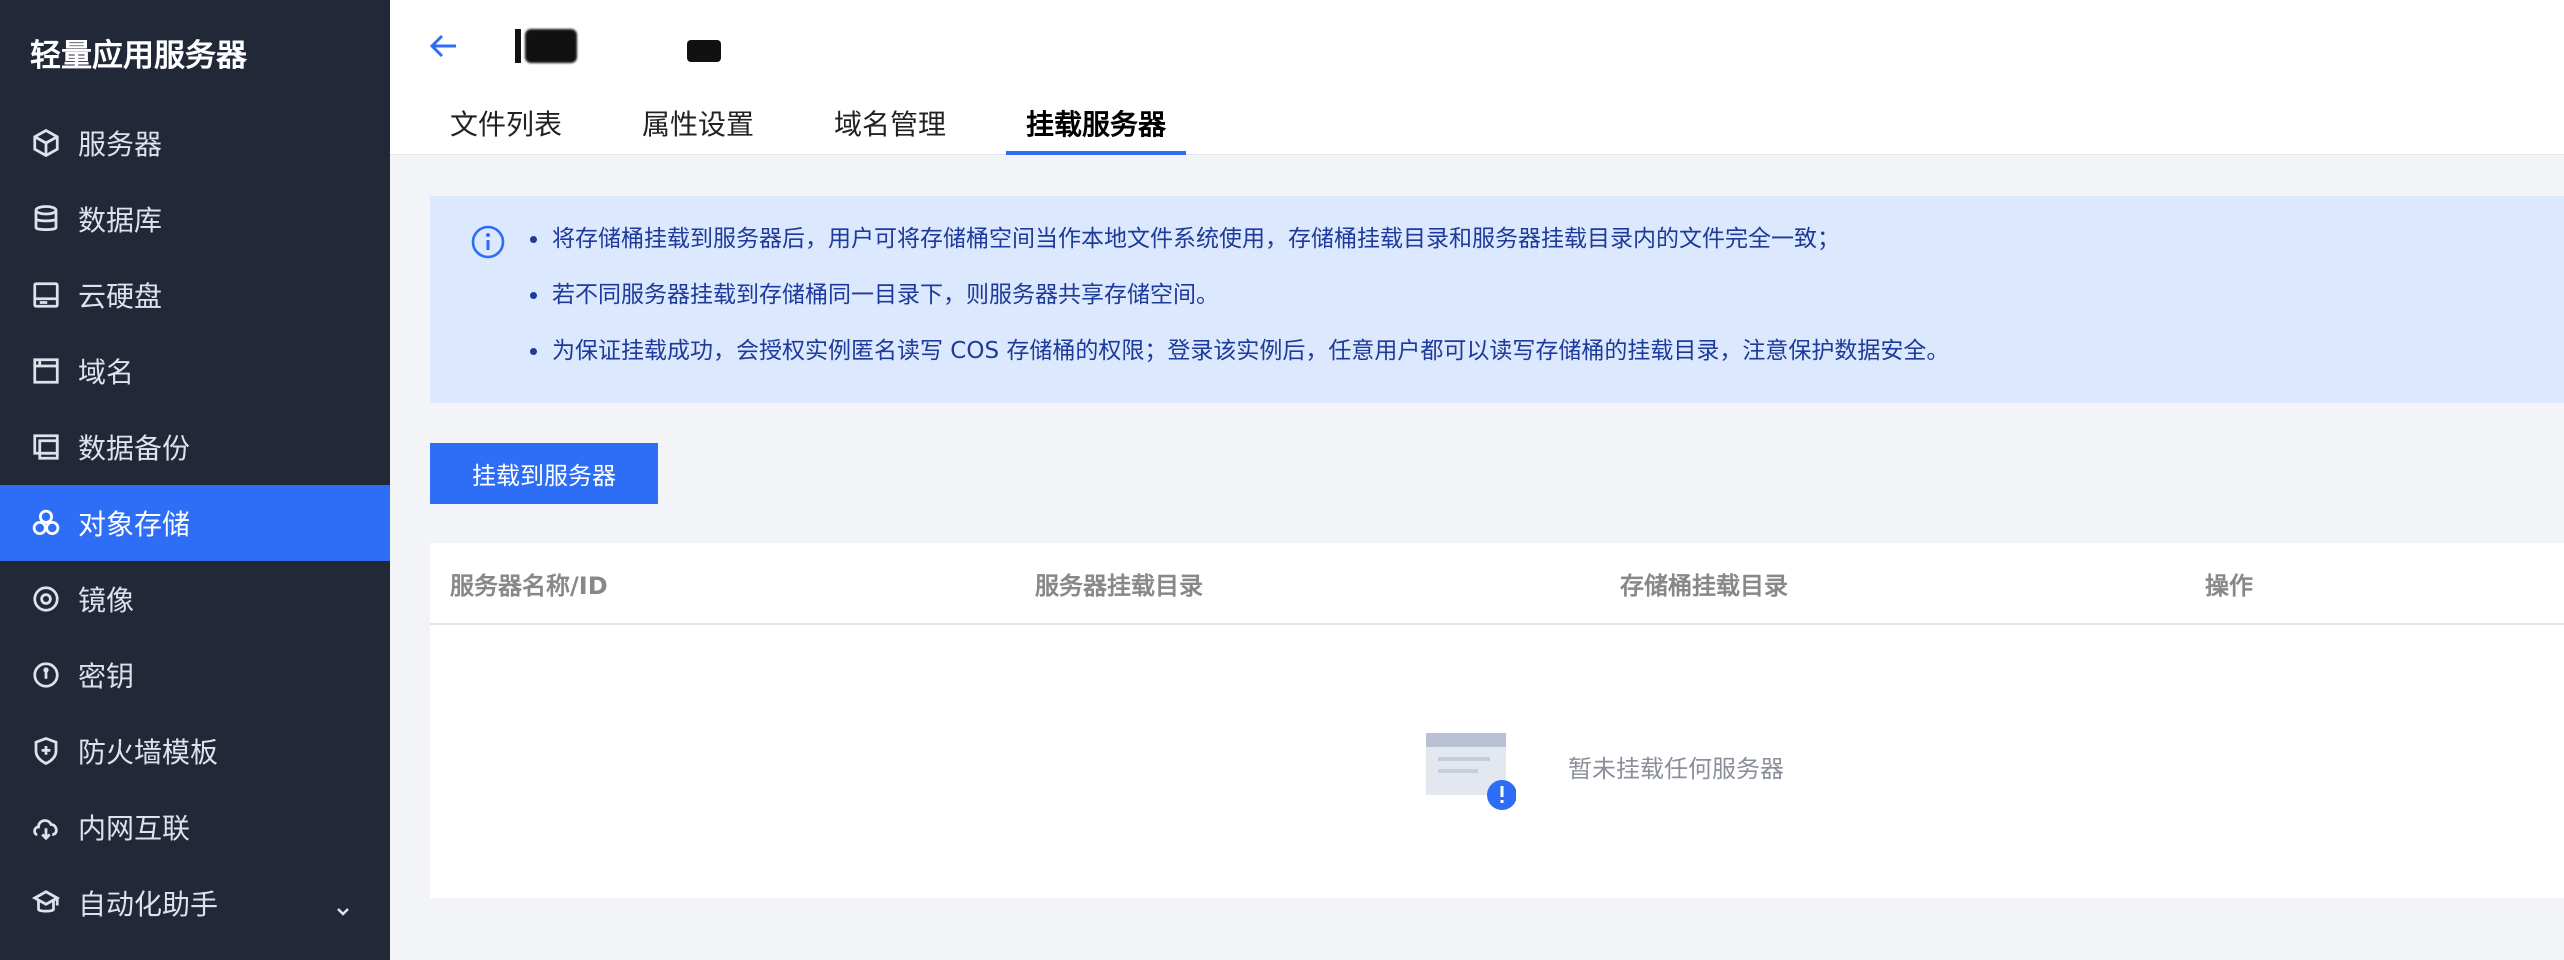  What do you see at coordinates (46, 751) in the screenshot?
I see `firewall-icon` at bounding box center [46, 751].